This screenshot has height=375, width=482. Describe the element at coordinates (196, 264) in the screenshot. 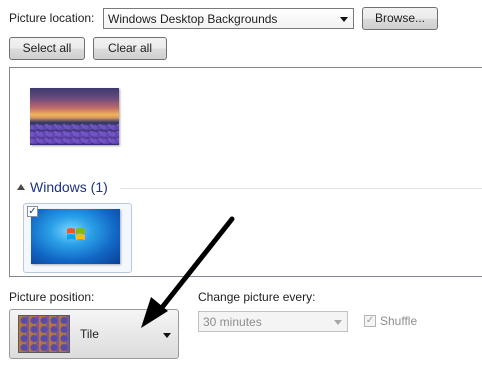

I see `arrow-shaft` at that location.